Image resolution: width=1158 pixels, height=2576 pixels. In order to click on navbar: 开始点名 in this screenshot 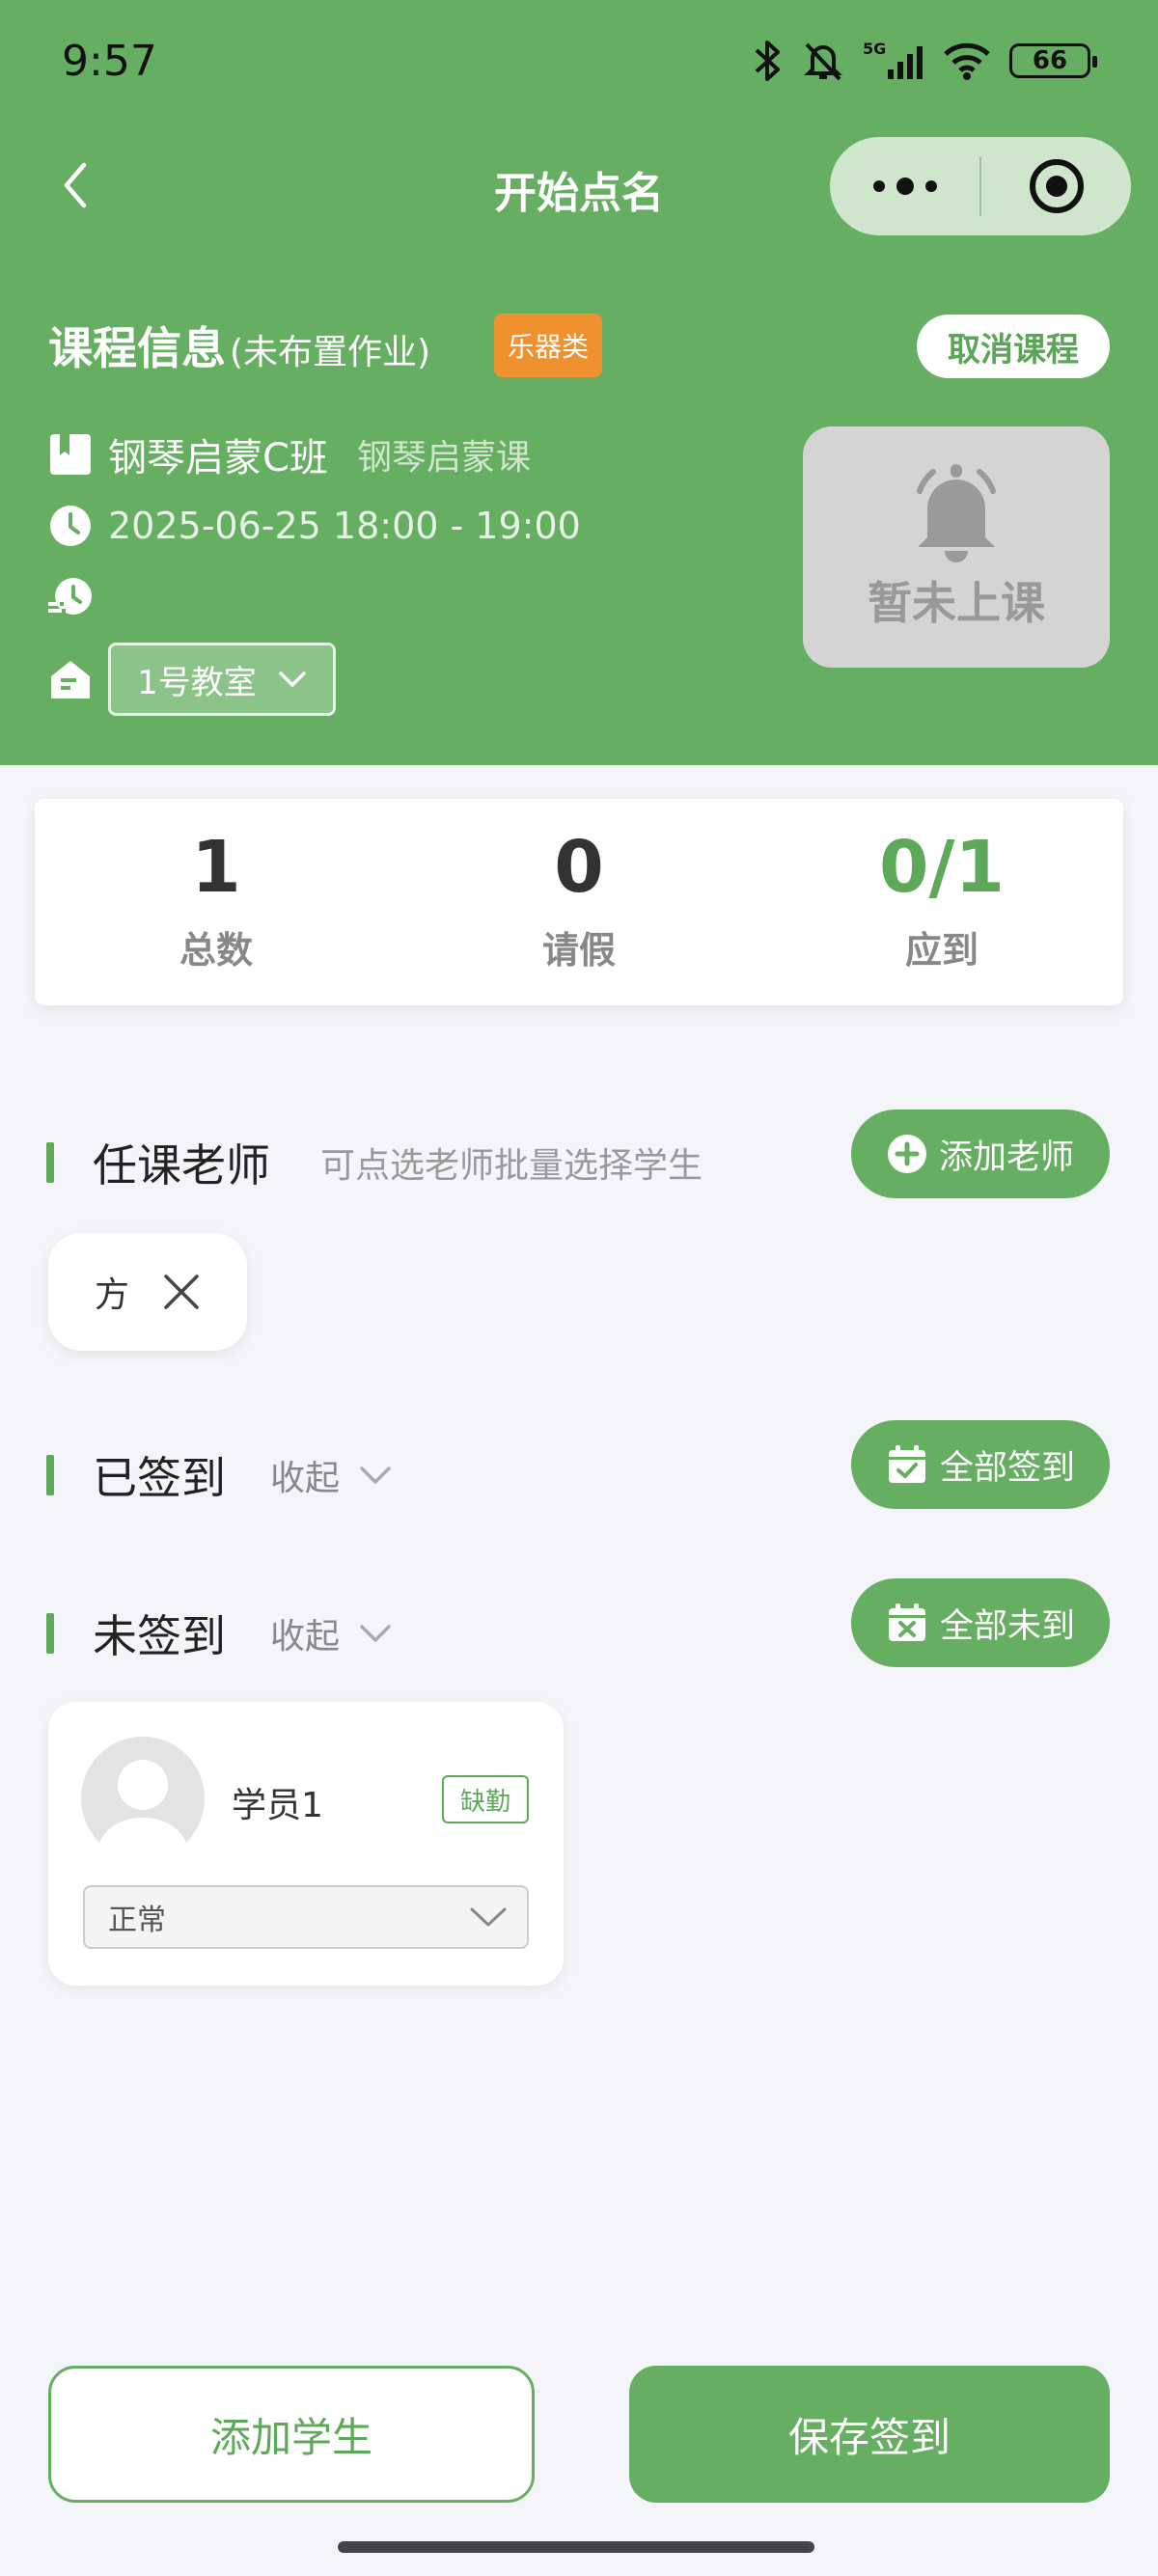, I will do `click(579, 185)`.